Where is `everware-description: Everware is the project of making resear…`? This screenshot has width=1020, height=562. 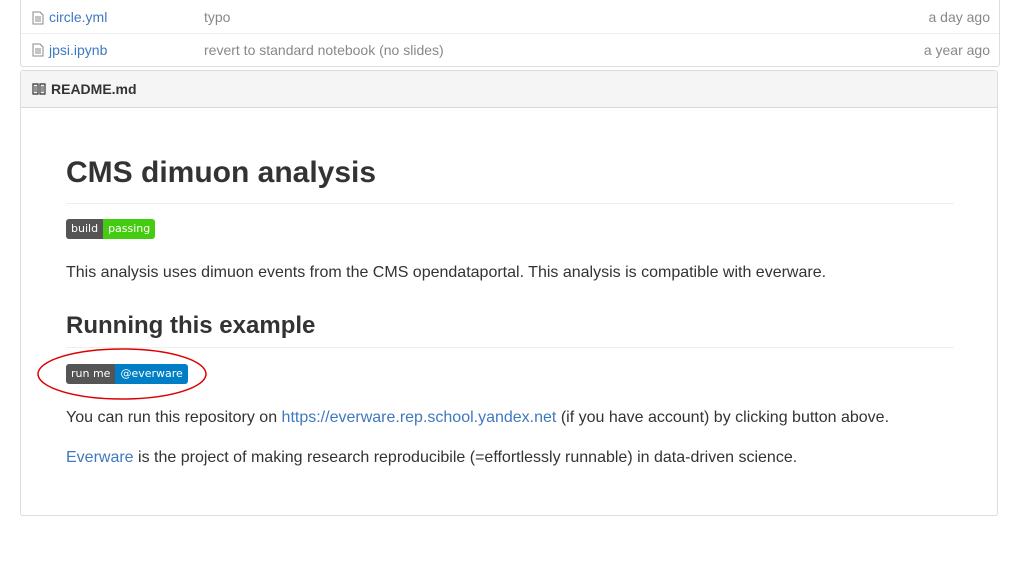
everware-description: Everware is the project of making resear… is located at coordinates (431, 458).